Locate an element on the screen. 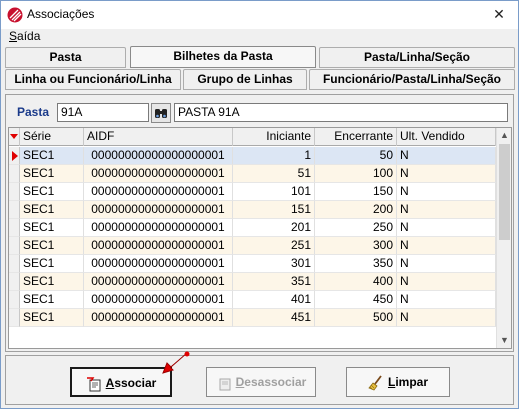 This screenshot has width=519, height=409. cell-iniciante: 451 is located at coordinates (274, 318).